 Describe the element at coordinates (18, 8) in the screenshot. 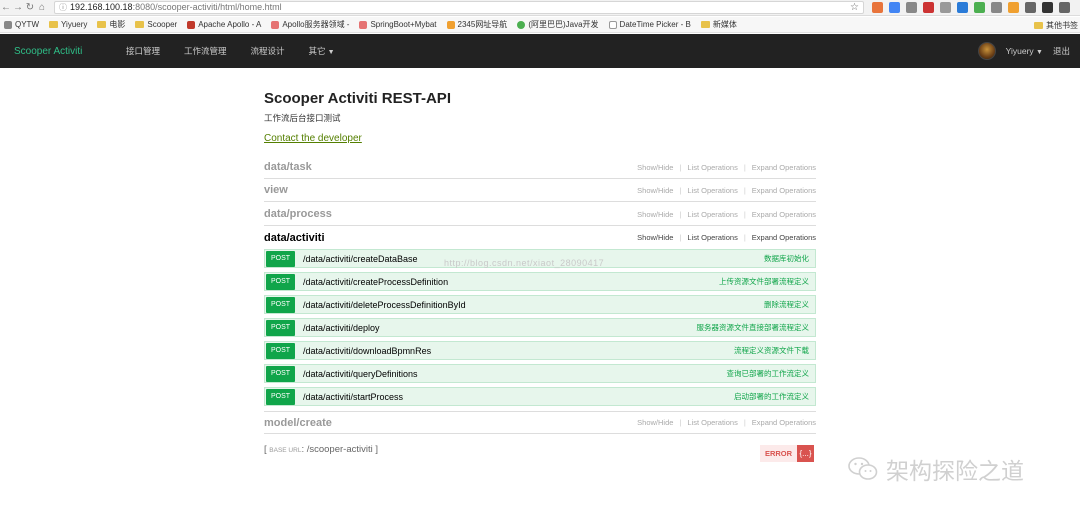

I see `forward-icon: →` at that location.